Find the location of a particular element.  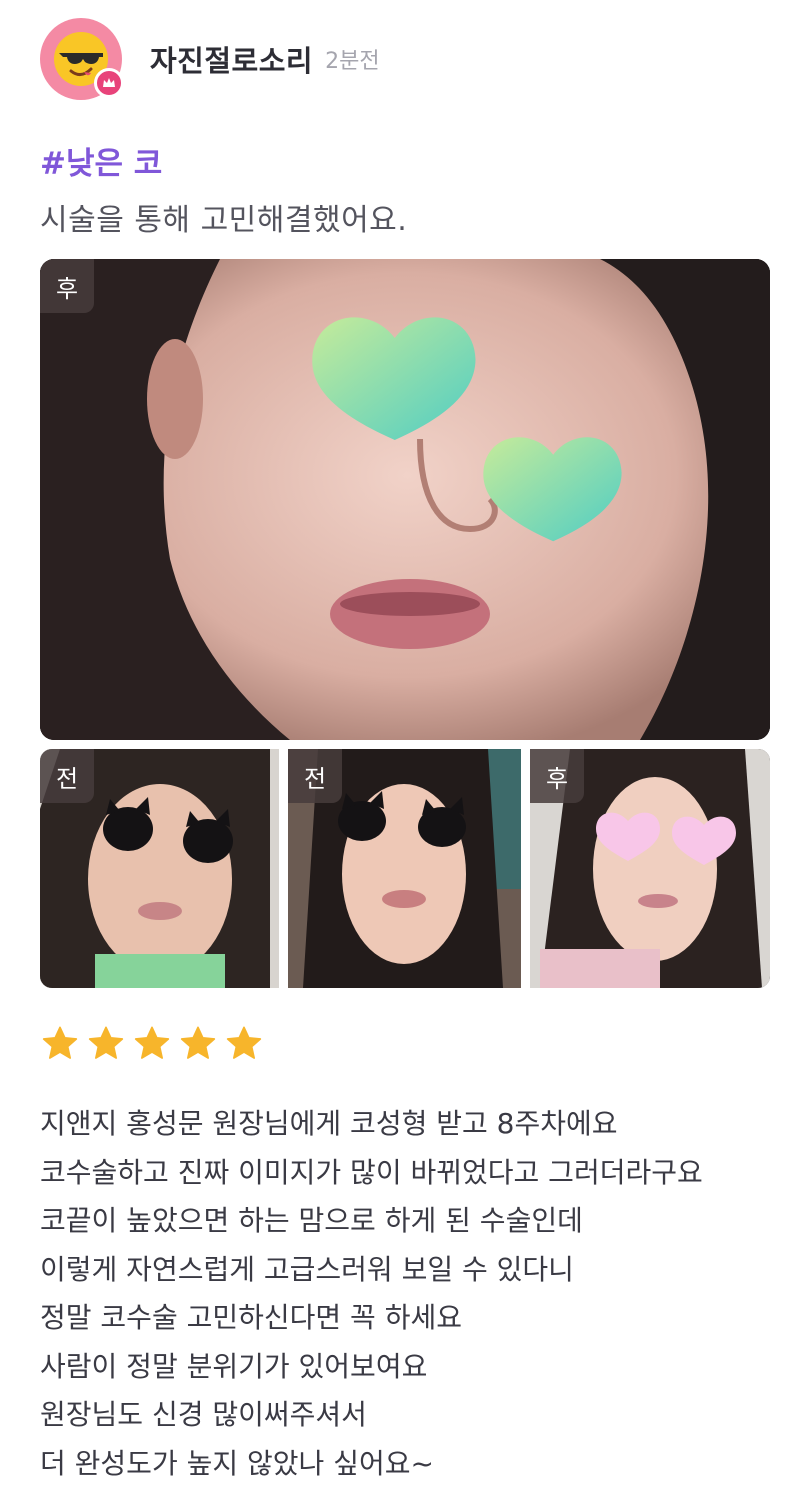

after-photo-thumb: 후 is located at coordinates (650, 868).